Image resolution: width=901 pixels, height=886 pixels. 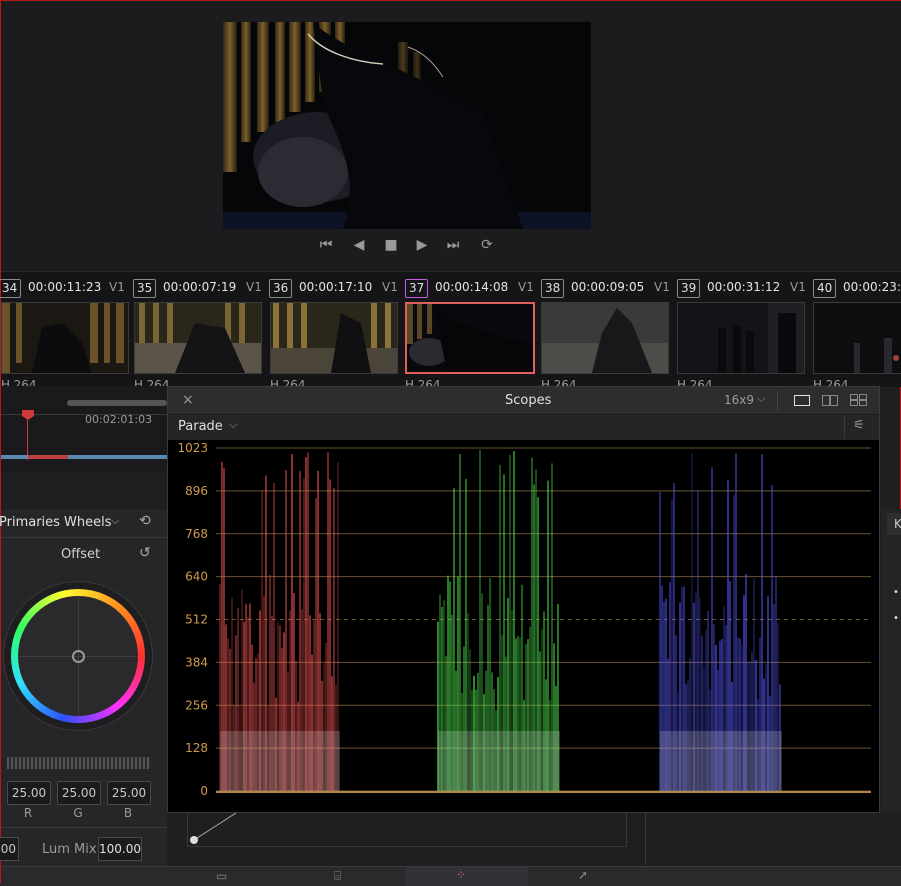 I want to click on deliver-page-icon: ➚, so click(x=583, y=875).